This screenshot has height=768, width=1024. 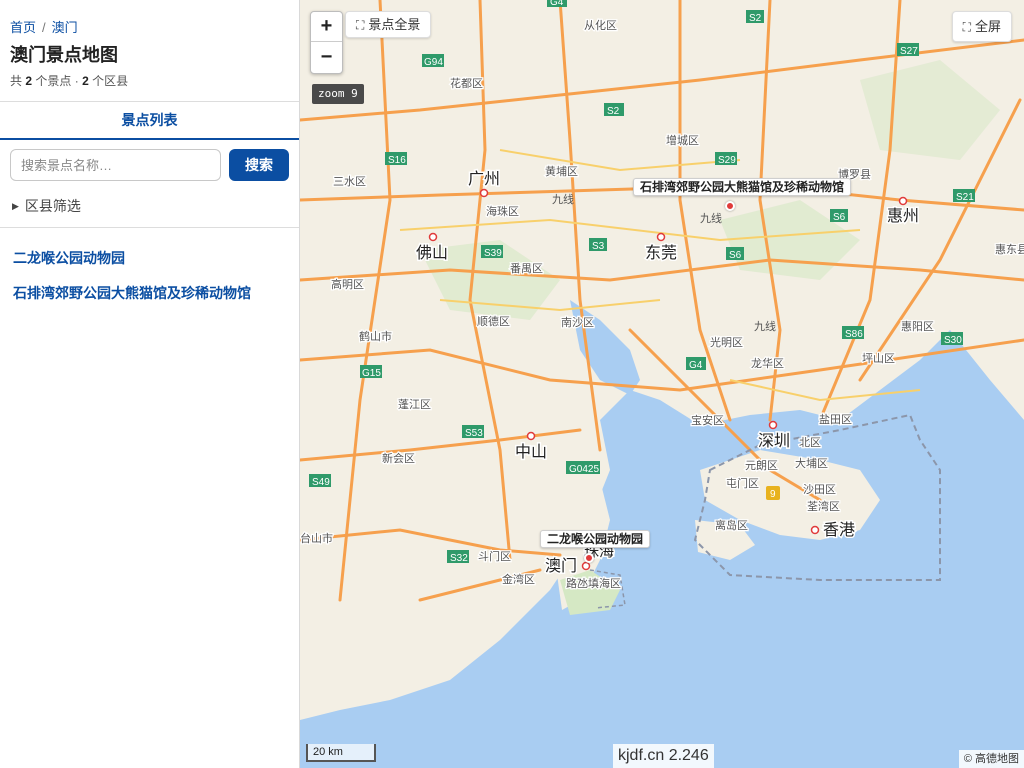 I want to click on district-label: 蓬江区, so click(x=414, y=404).